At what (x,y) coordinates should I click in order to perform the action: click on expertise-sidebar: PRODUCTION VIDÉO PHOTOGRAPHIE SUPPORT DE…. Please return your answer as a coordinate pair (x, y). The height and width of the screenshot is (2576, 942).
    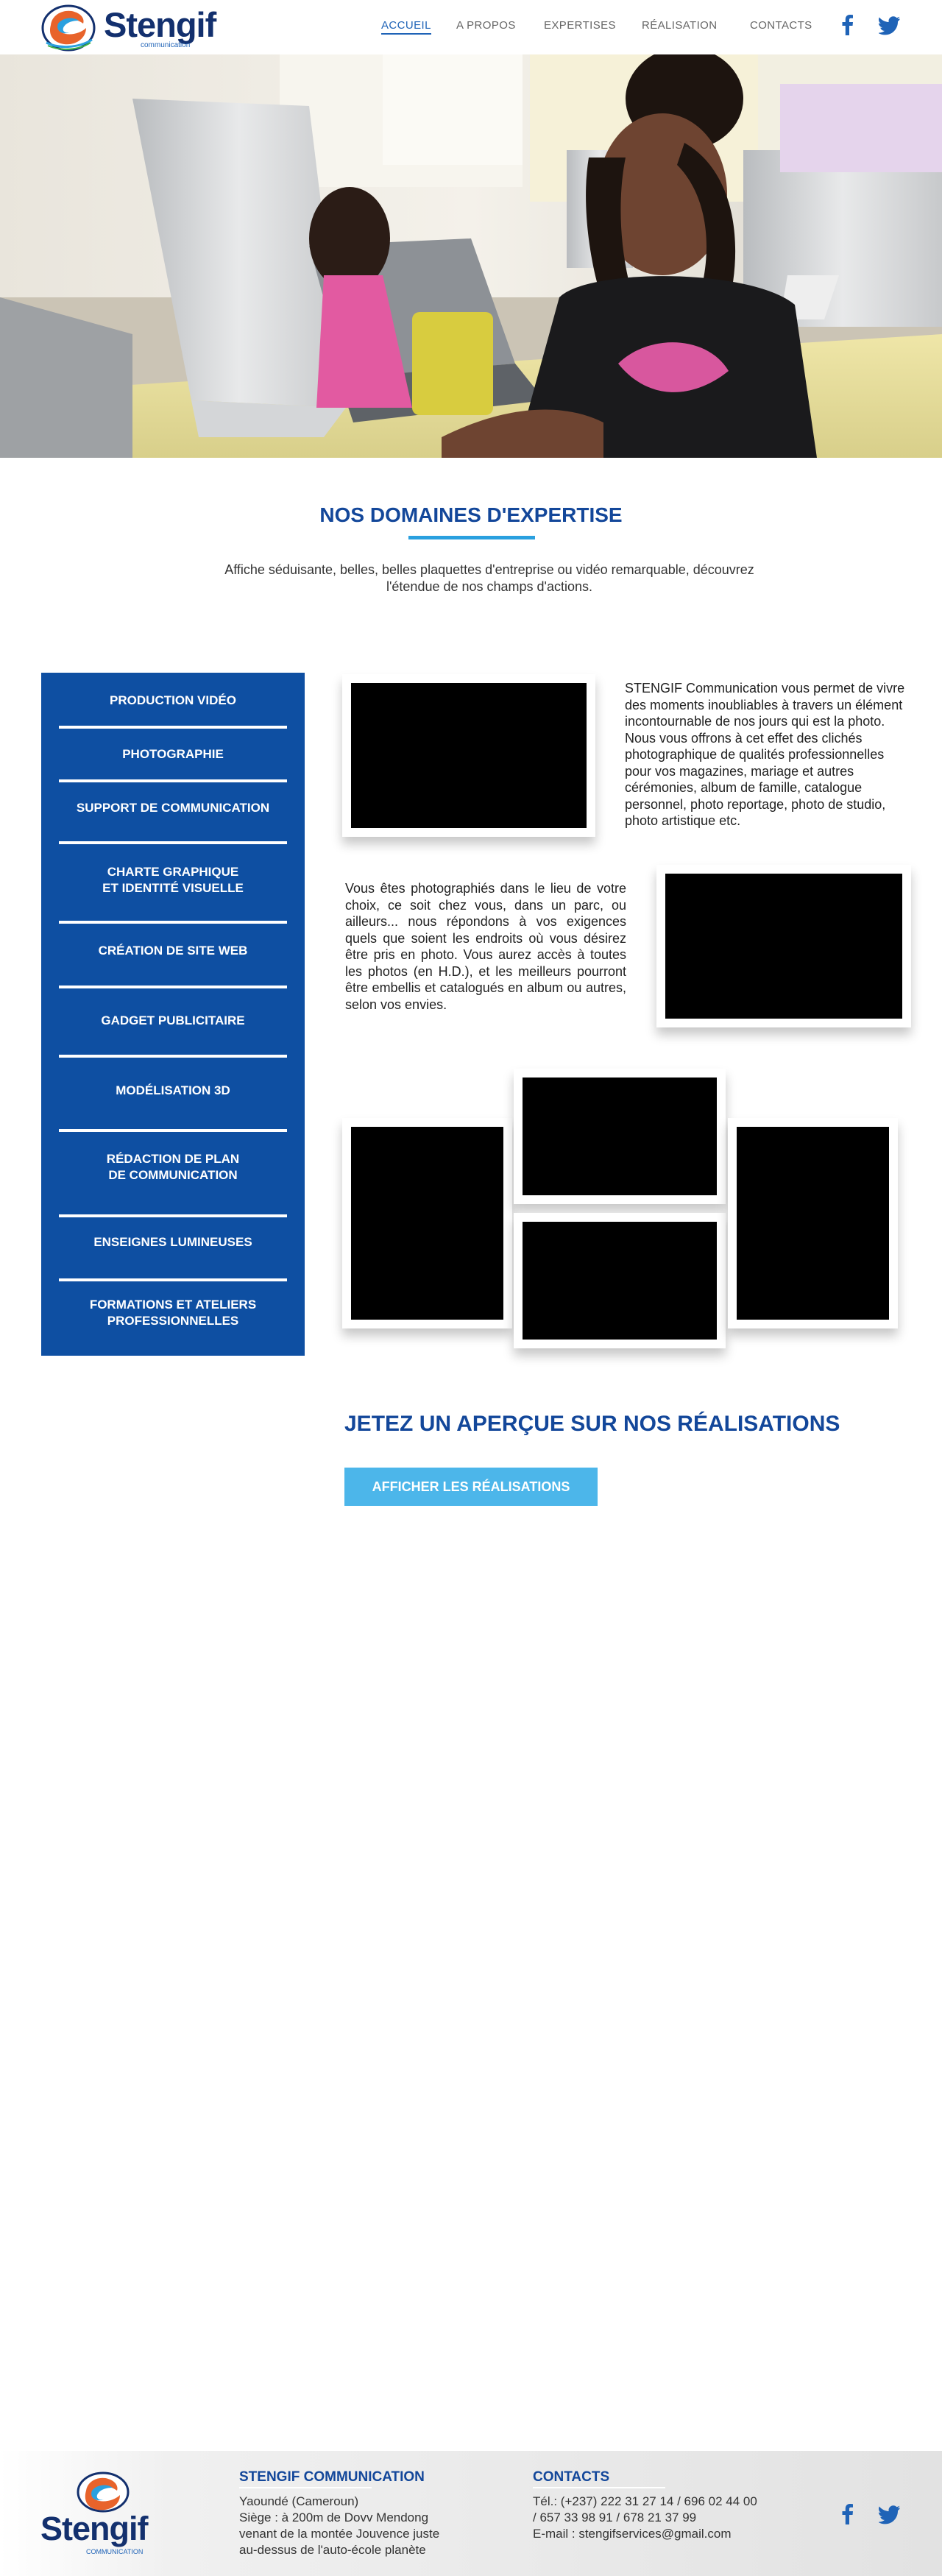
    Looking at the image, I should click on (173, 1014).